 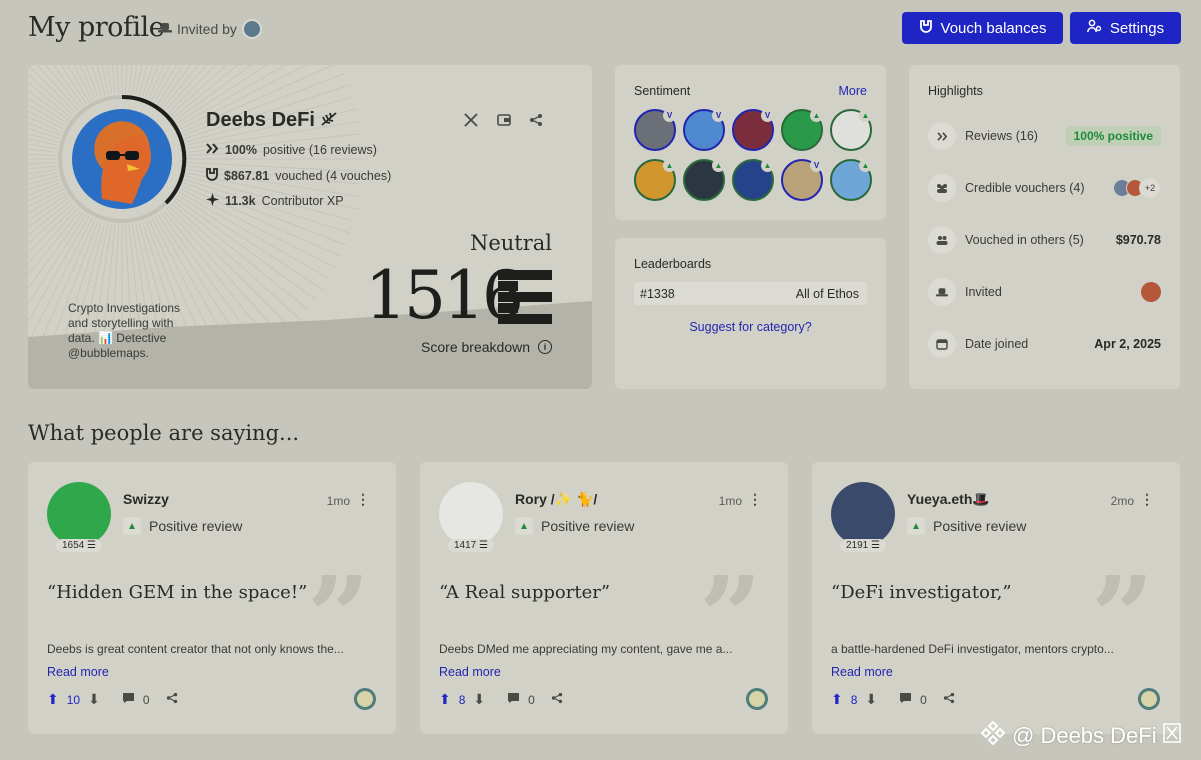 I want to click on user-gear-icon, so click(x=1094, y=28).